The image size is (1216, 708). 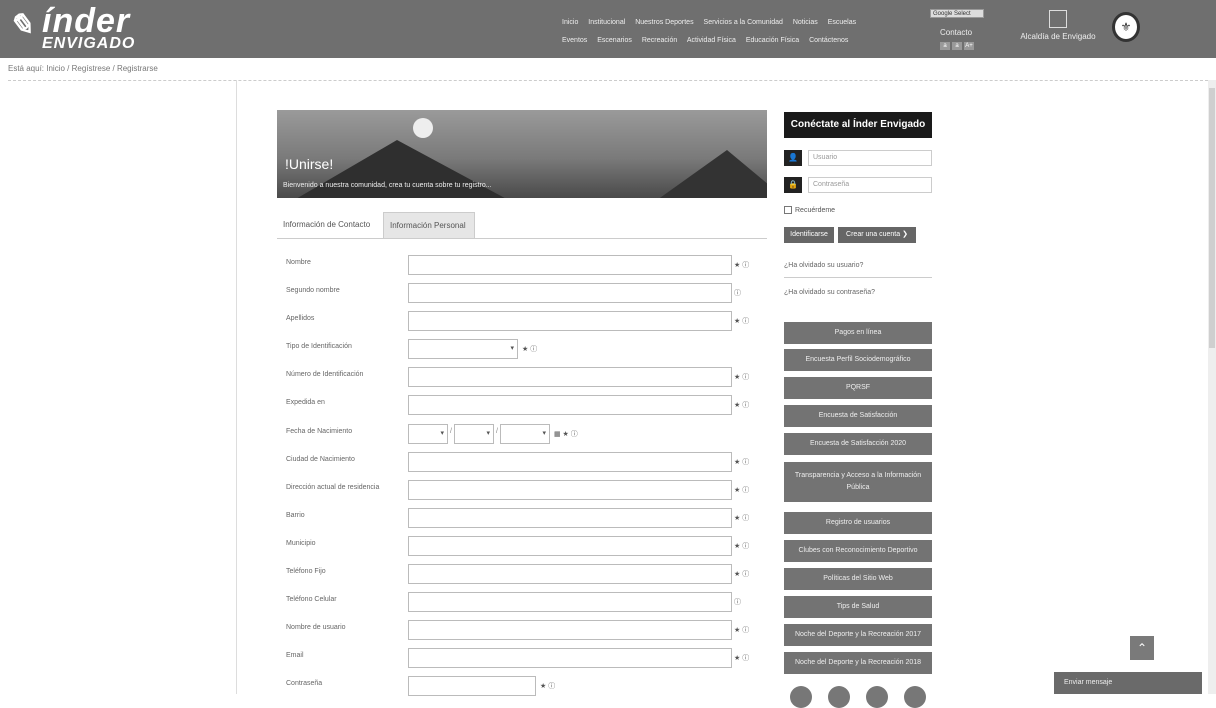 I want to click on field-label: Barrio, so click(x=295, y=515).